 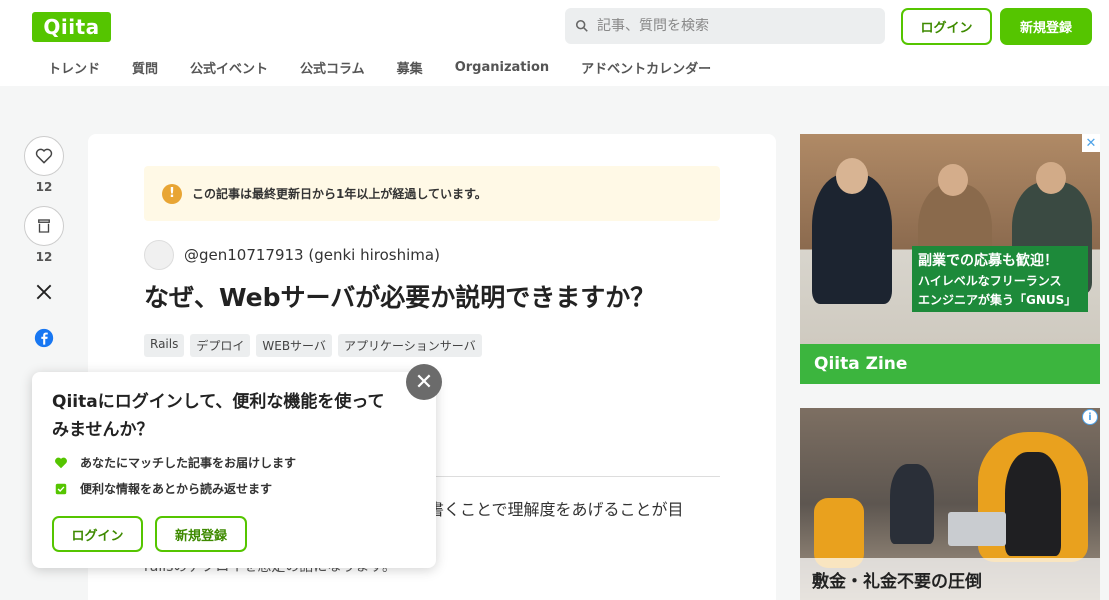 What do you see at coordinates (581, 25) in the screenshot?
I see `search-icon` at bounding box center [581, 25].